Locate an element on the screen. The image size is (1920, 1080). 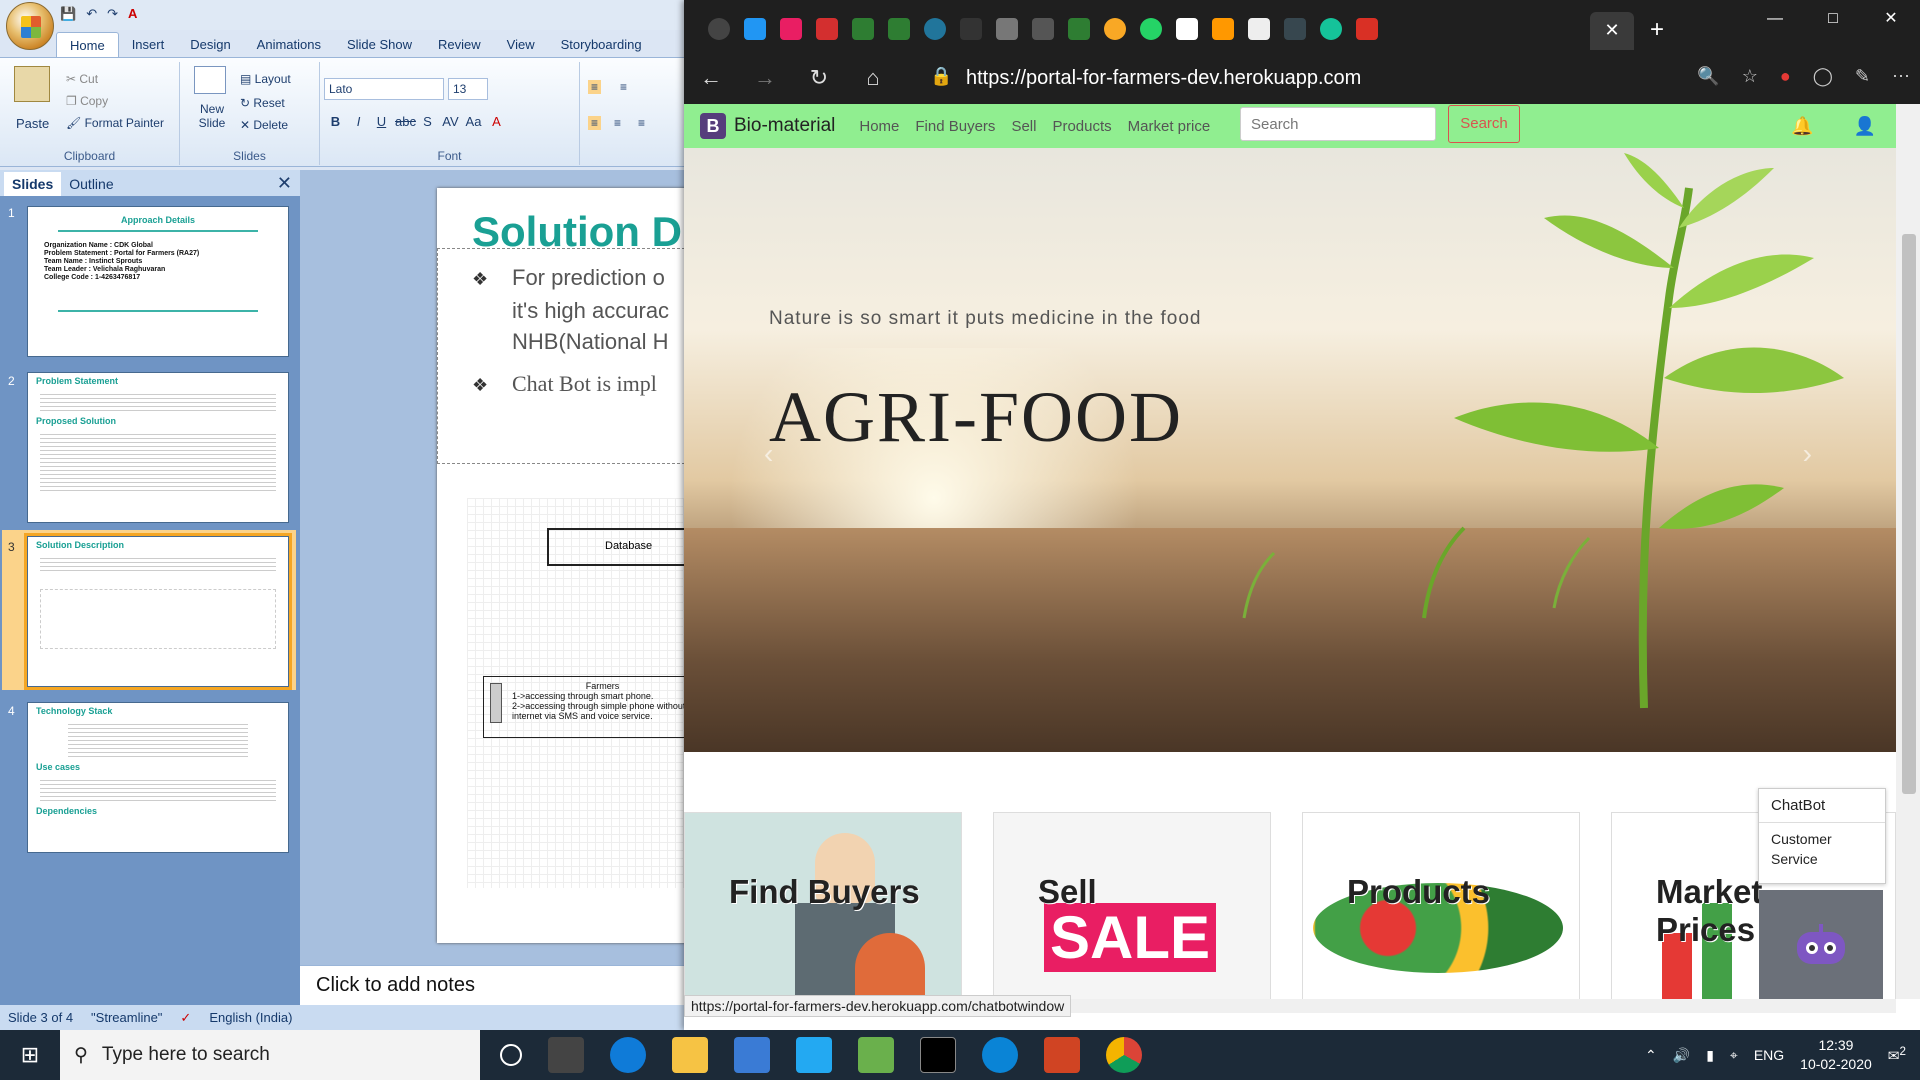
redo-icon: ↷ is located at coordinates (112, 14).